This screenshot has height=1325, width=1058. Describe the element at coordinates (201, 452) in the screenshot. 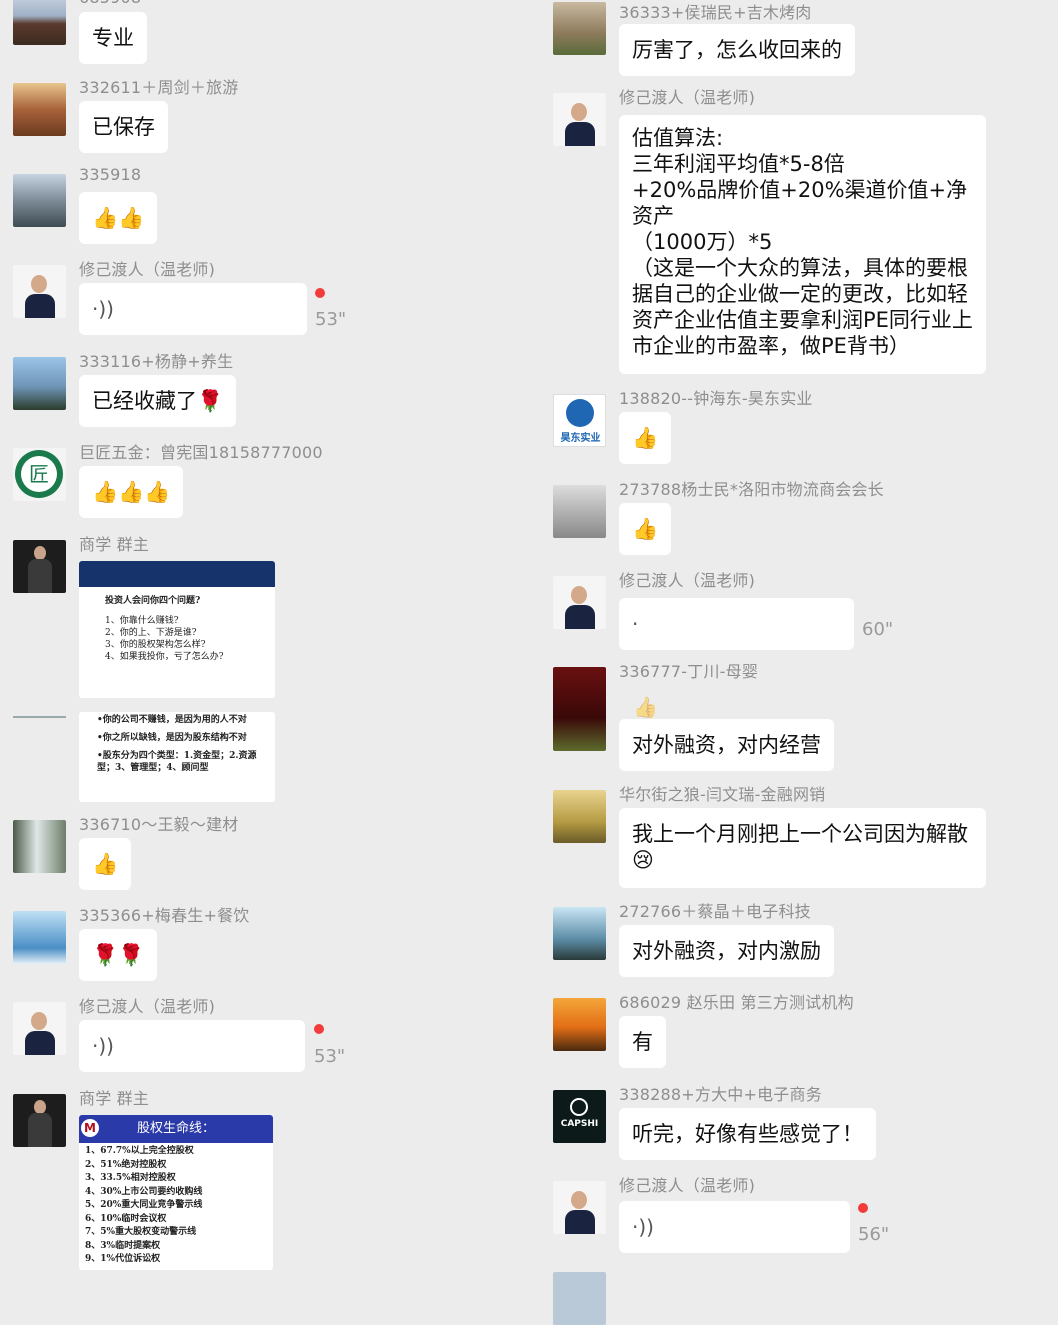

I see `sender-name: 巨匠五金：曾宪国18158777000` at that location.